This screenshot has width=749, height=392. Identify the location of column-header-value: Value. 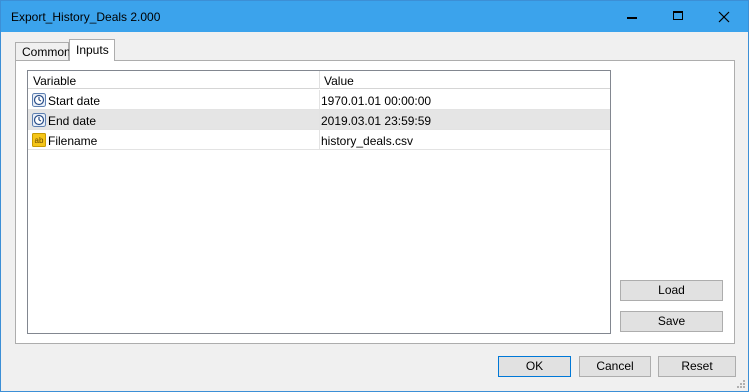
(465, 80).